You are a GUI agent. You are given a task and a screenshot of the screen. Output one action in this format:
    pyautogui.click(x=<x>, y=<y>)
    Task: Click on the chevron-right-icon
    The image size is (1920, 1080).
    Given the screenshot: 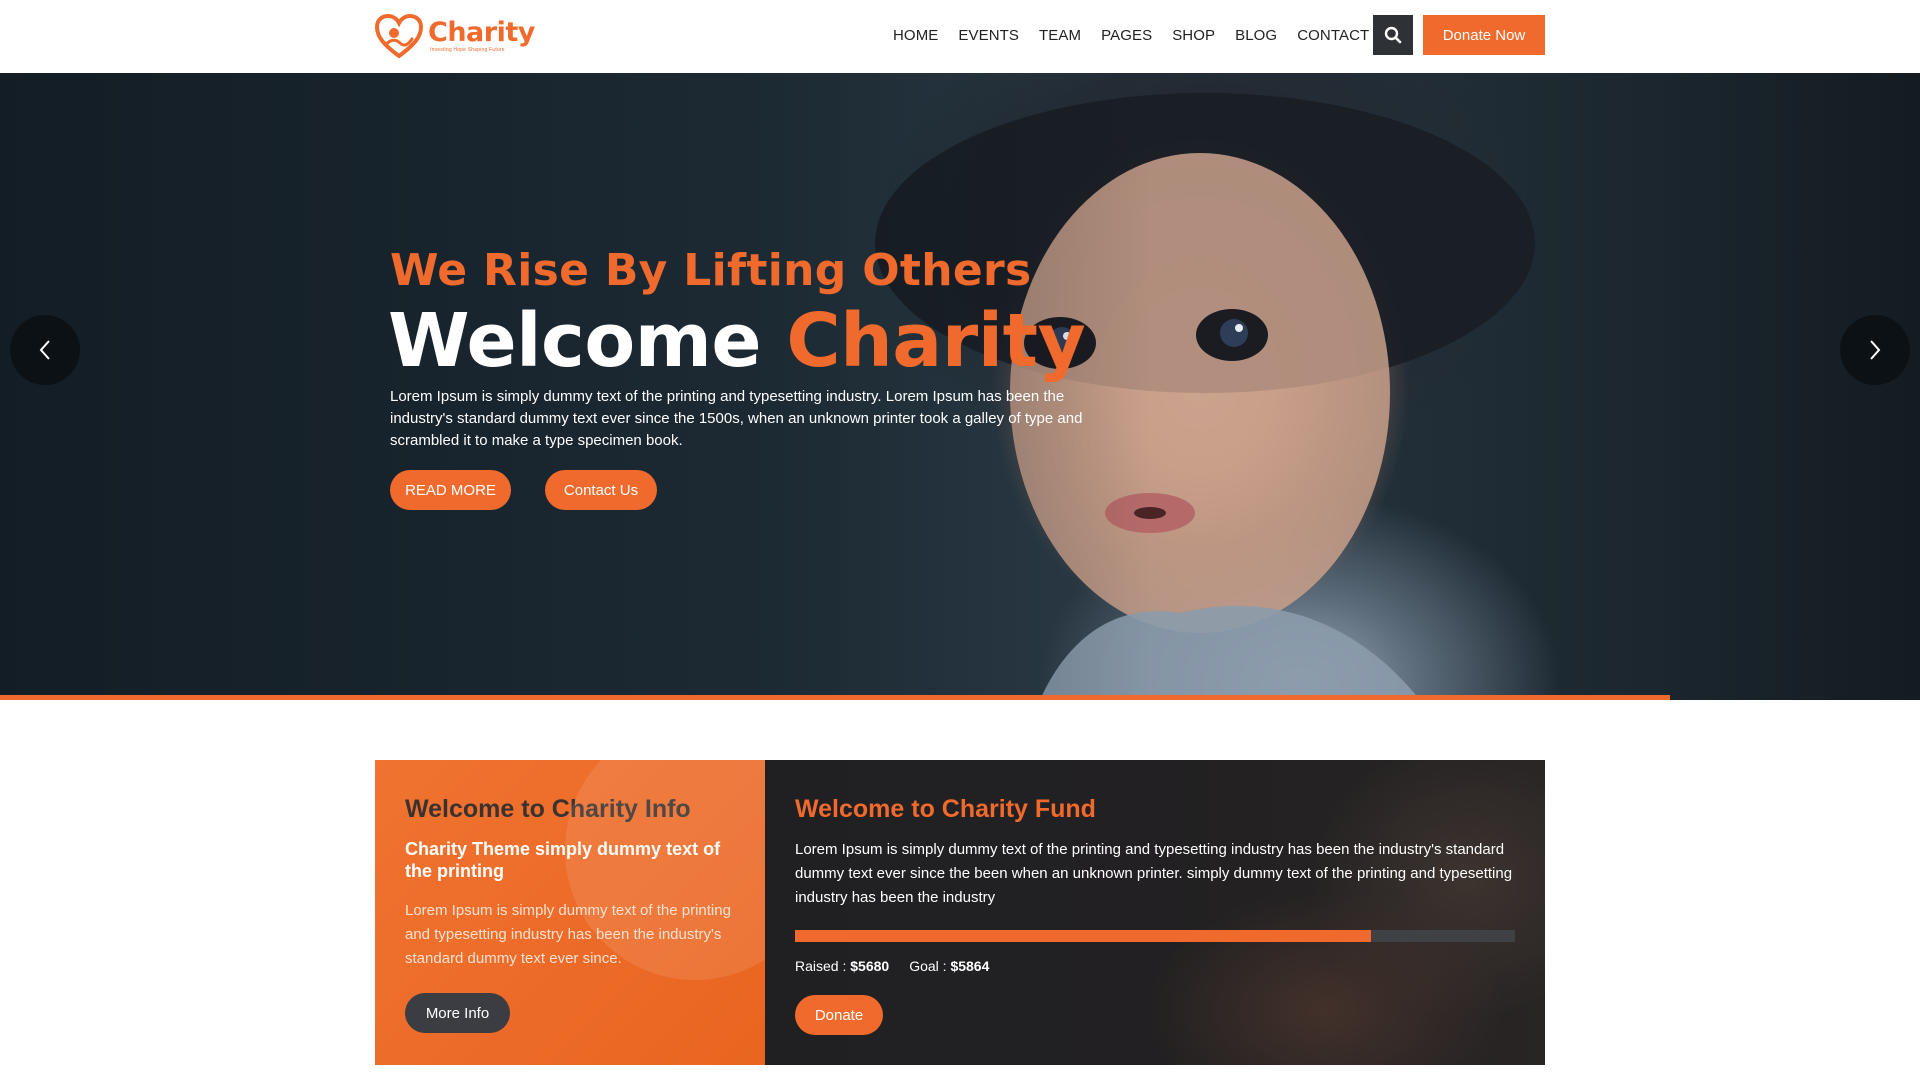 What is the action you would take?
    pyautogui.click(x=1875, y=350)
    